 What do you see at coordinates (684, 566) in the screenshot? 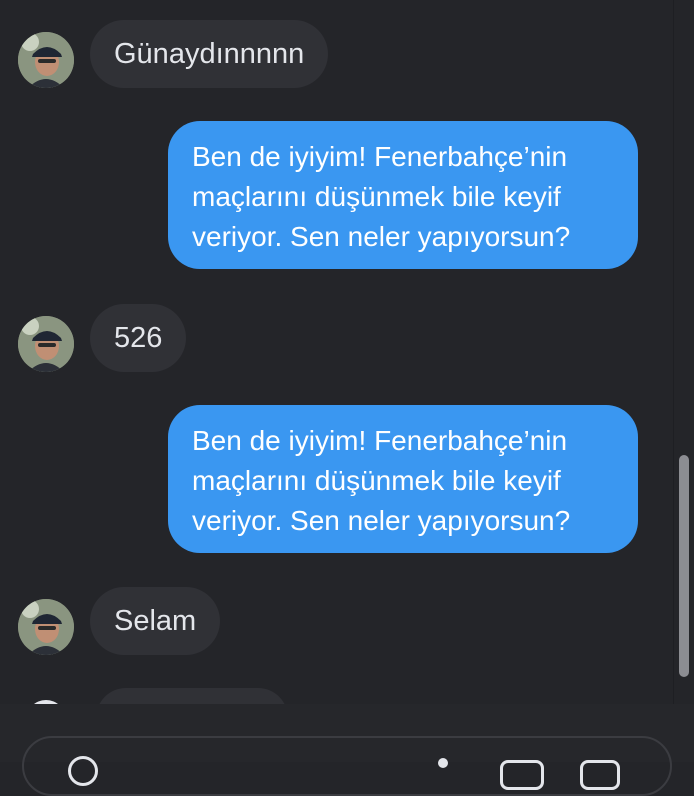
I see `scrollbar-thumb` at bounding box center [684, 566].